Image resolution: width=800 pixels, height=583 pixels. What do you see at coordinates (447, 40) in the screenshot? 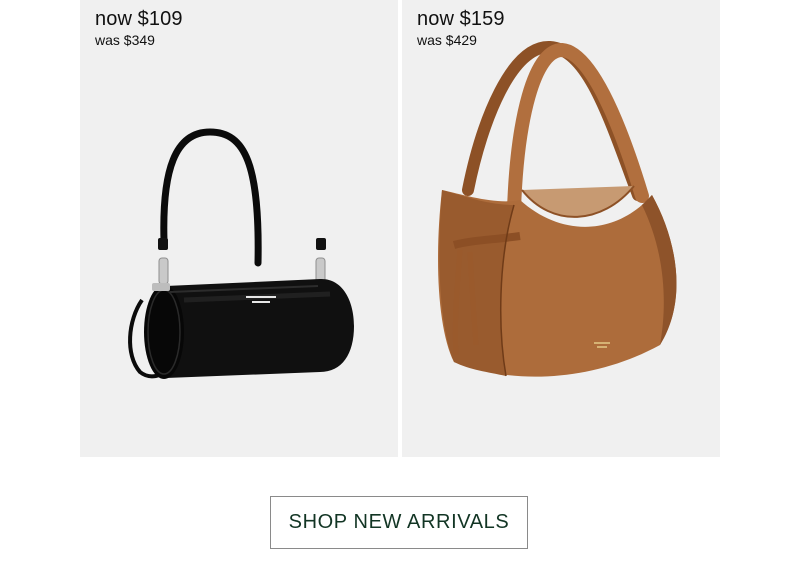
I see `original-price: was $429` at bounding box center [447, 40].